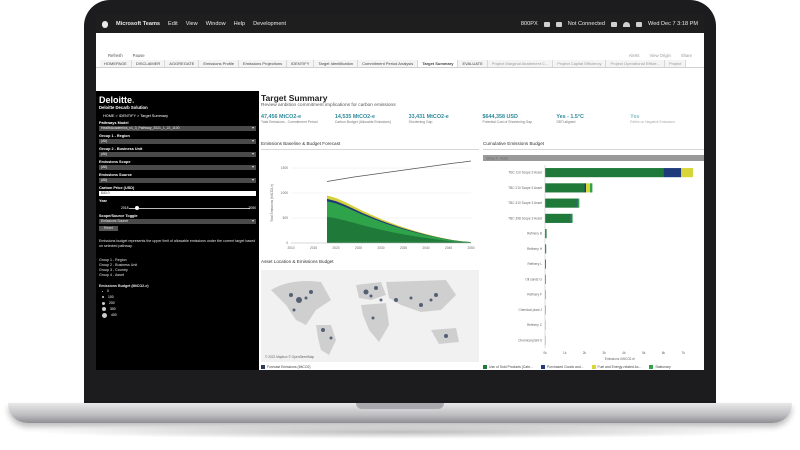 The height and width of the screenshot is (450, 800). What do you see at coordinates (580, 63) in the screenshot?
I see `tab-project-capital-efficiency: Project Capital Efficiency` at bounding box center [580, 63].